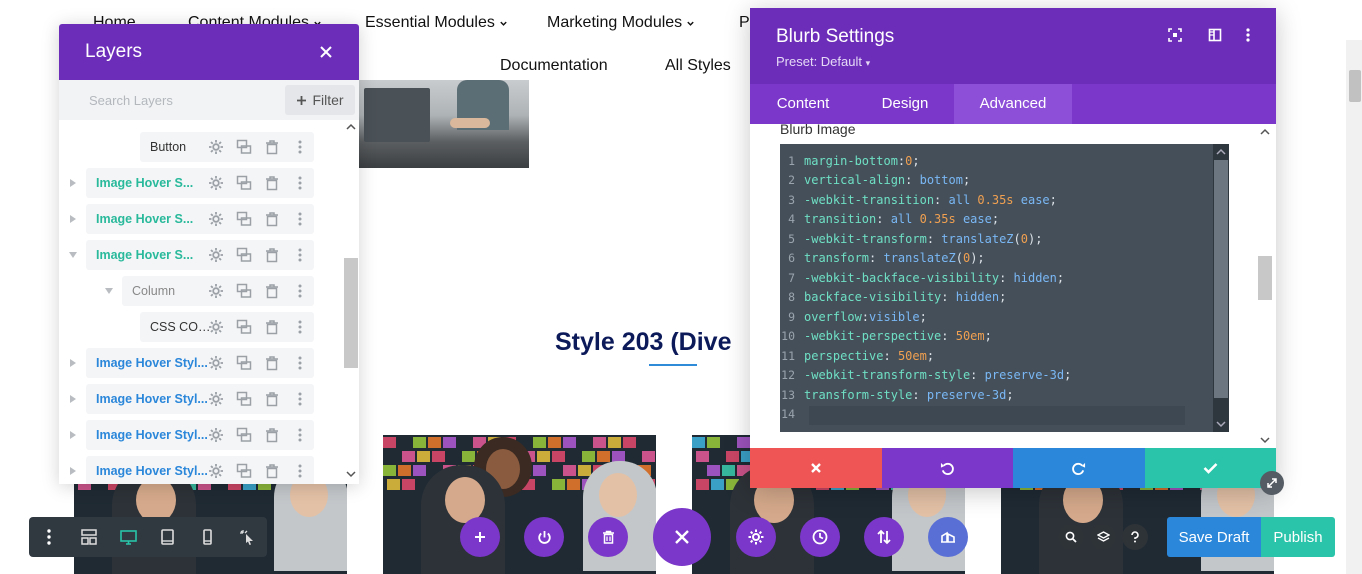  What do you see at coordinates (1214, 537) in the screenshot?
I see `save-draft-button: Save Draft` at bounding box center [1214, 537].